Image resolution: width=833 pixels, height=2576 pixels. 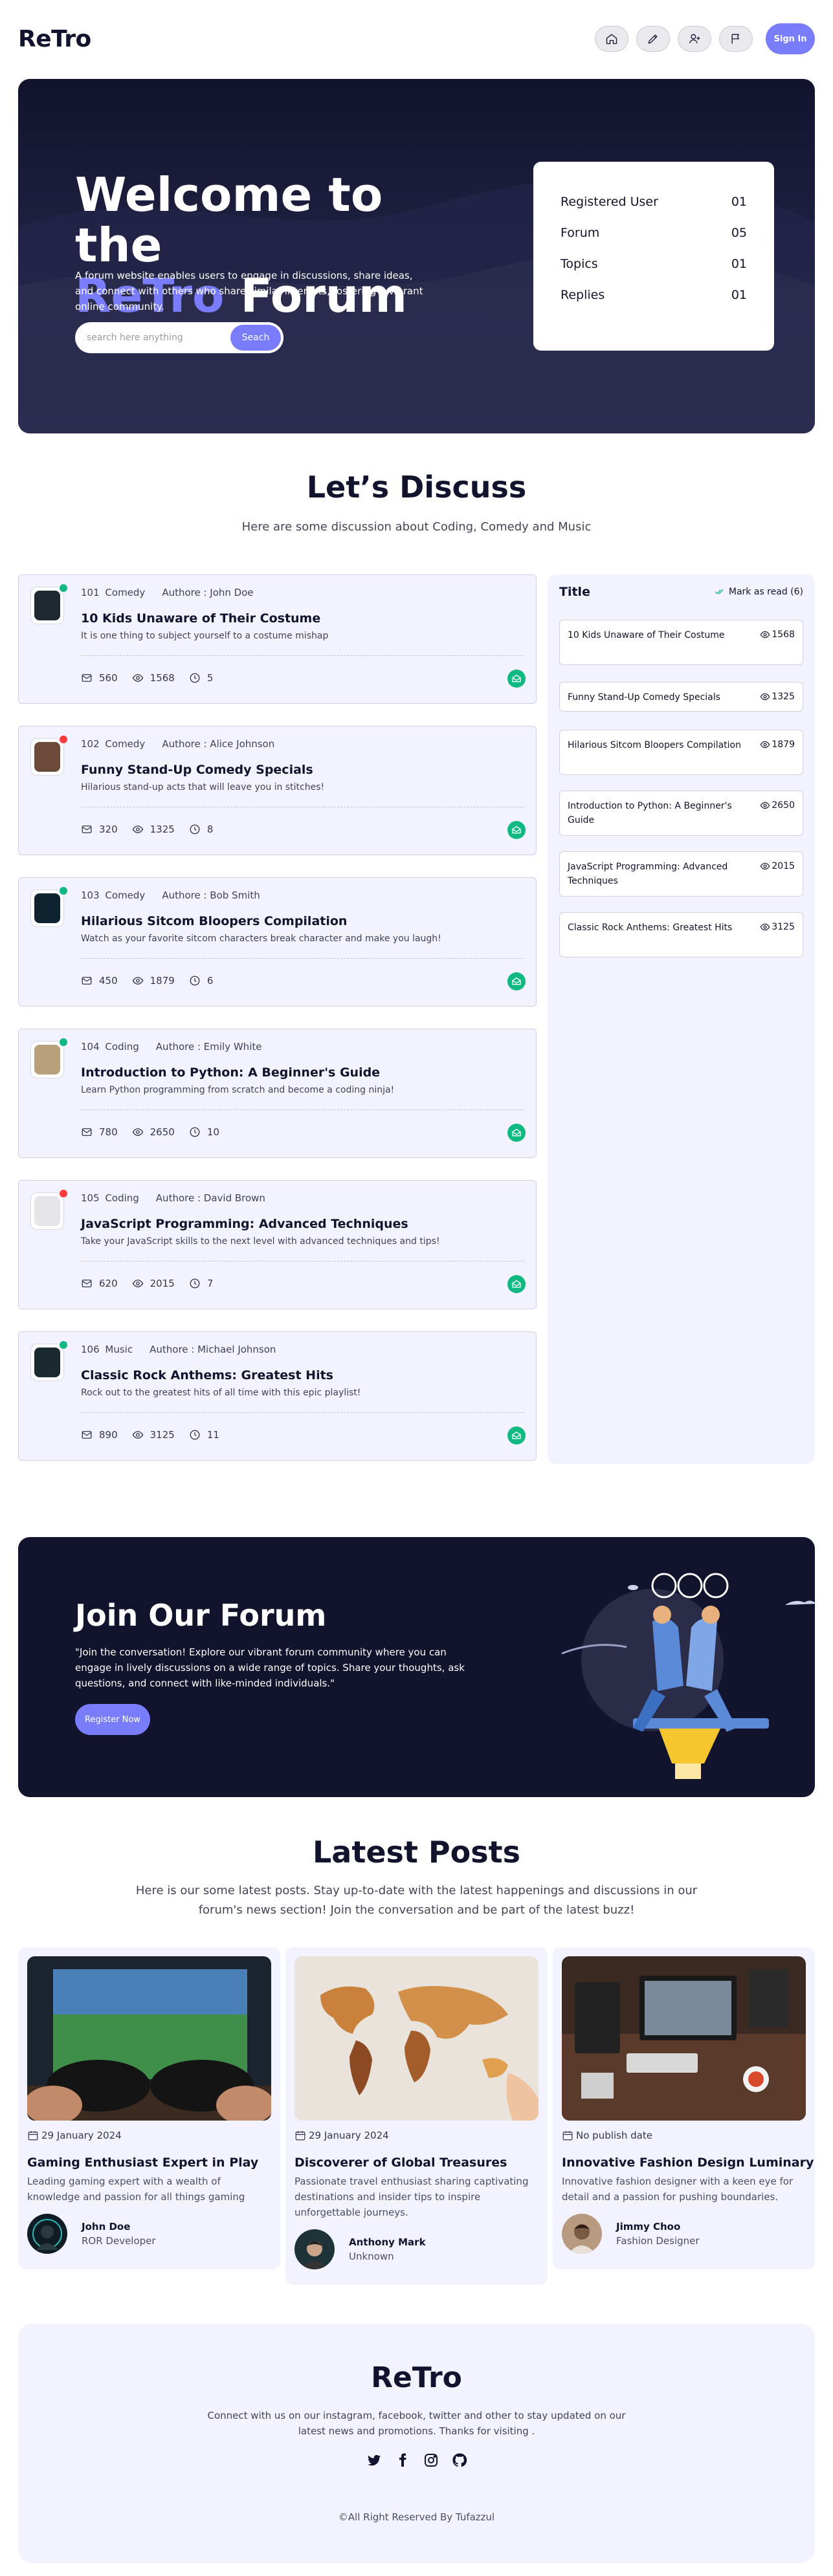 What do you see at coordinates (167, 592) in the screenshot?
I see `post-meta: 101 Comedy Authore : John Doe` at bounding box center [167, 592].